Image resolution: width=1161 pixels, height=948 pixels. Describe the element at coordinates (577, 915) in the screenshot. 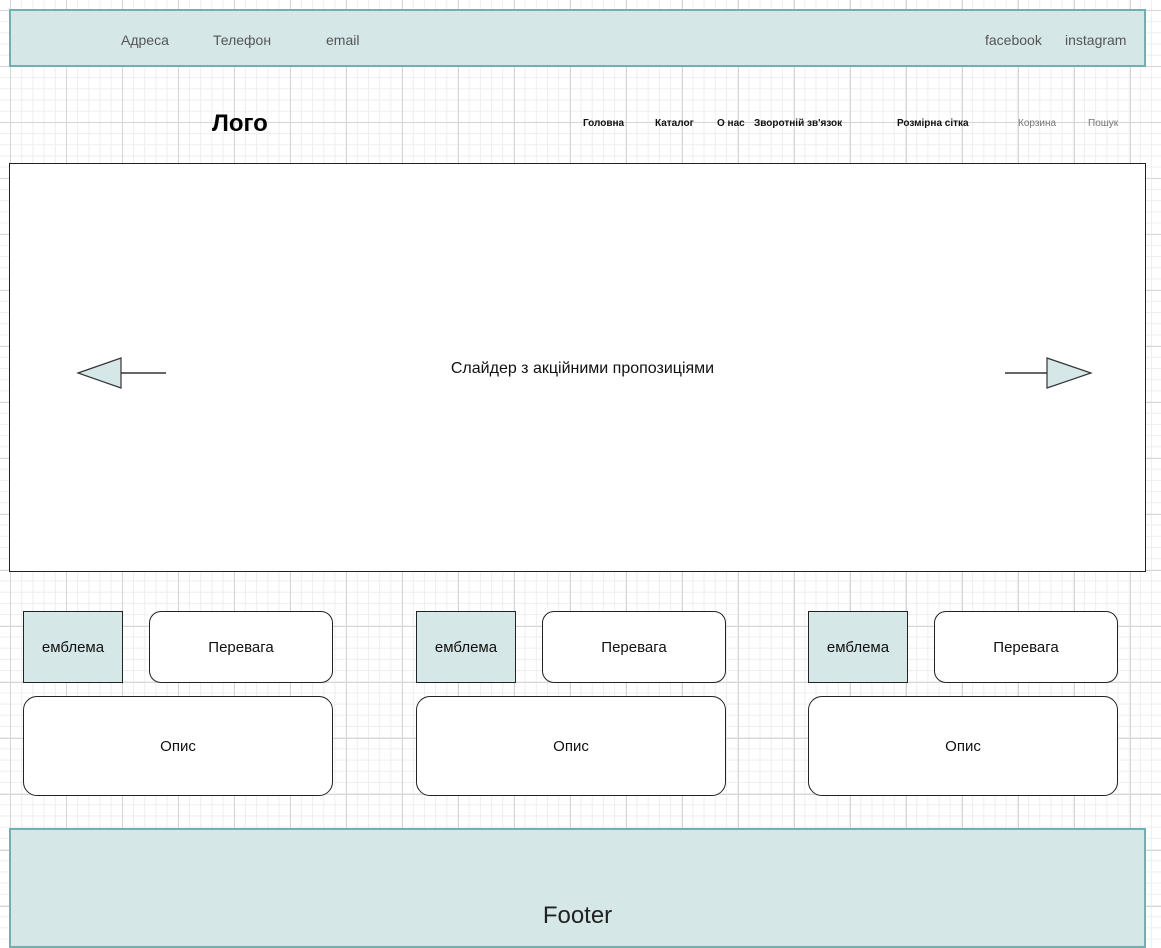

I see `footer-label: Footer` at that location.